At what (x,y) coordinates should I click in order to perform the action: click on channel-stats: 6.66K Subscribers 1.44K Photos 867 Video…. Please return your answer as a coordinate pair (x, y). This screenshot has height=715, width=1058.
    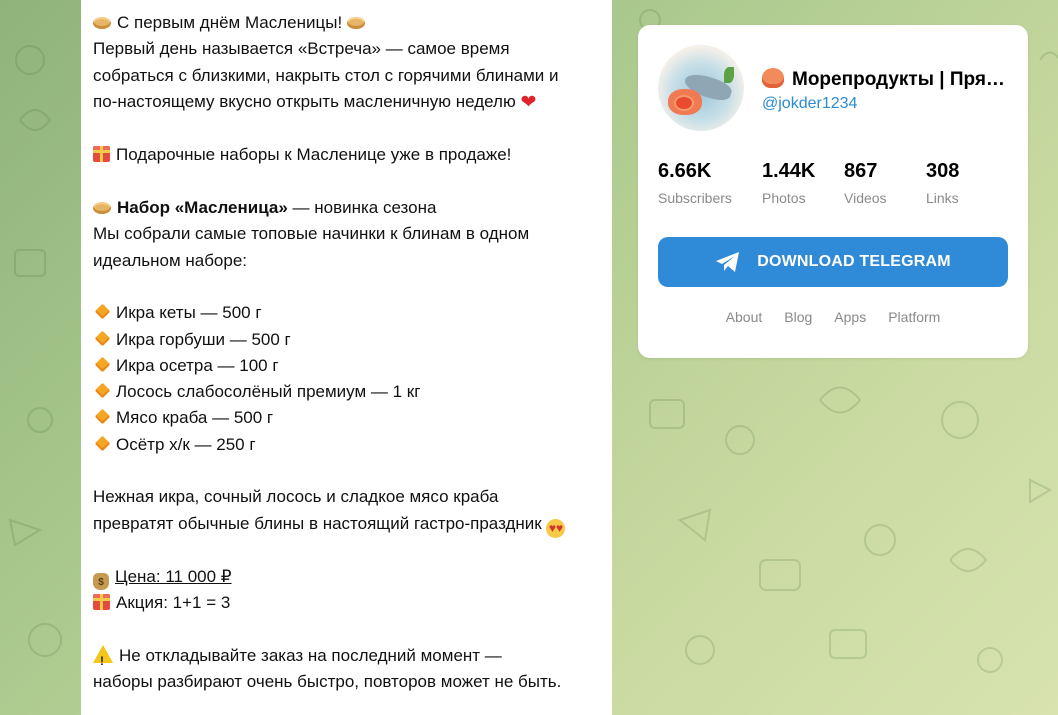
    Looking at the image, I should click on (822, 182).